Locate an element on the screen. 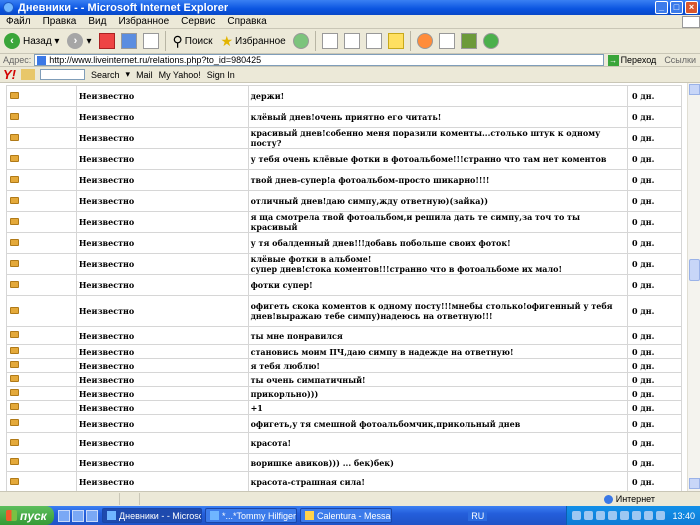 This screenshot has height=525, width=700. pencil-icon is located at coordinates (28, 74).